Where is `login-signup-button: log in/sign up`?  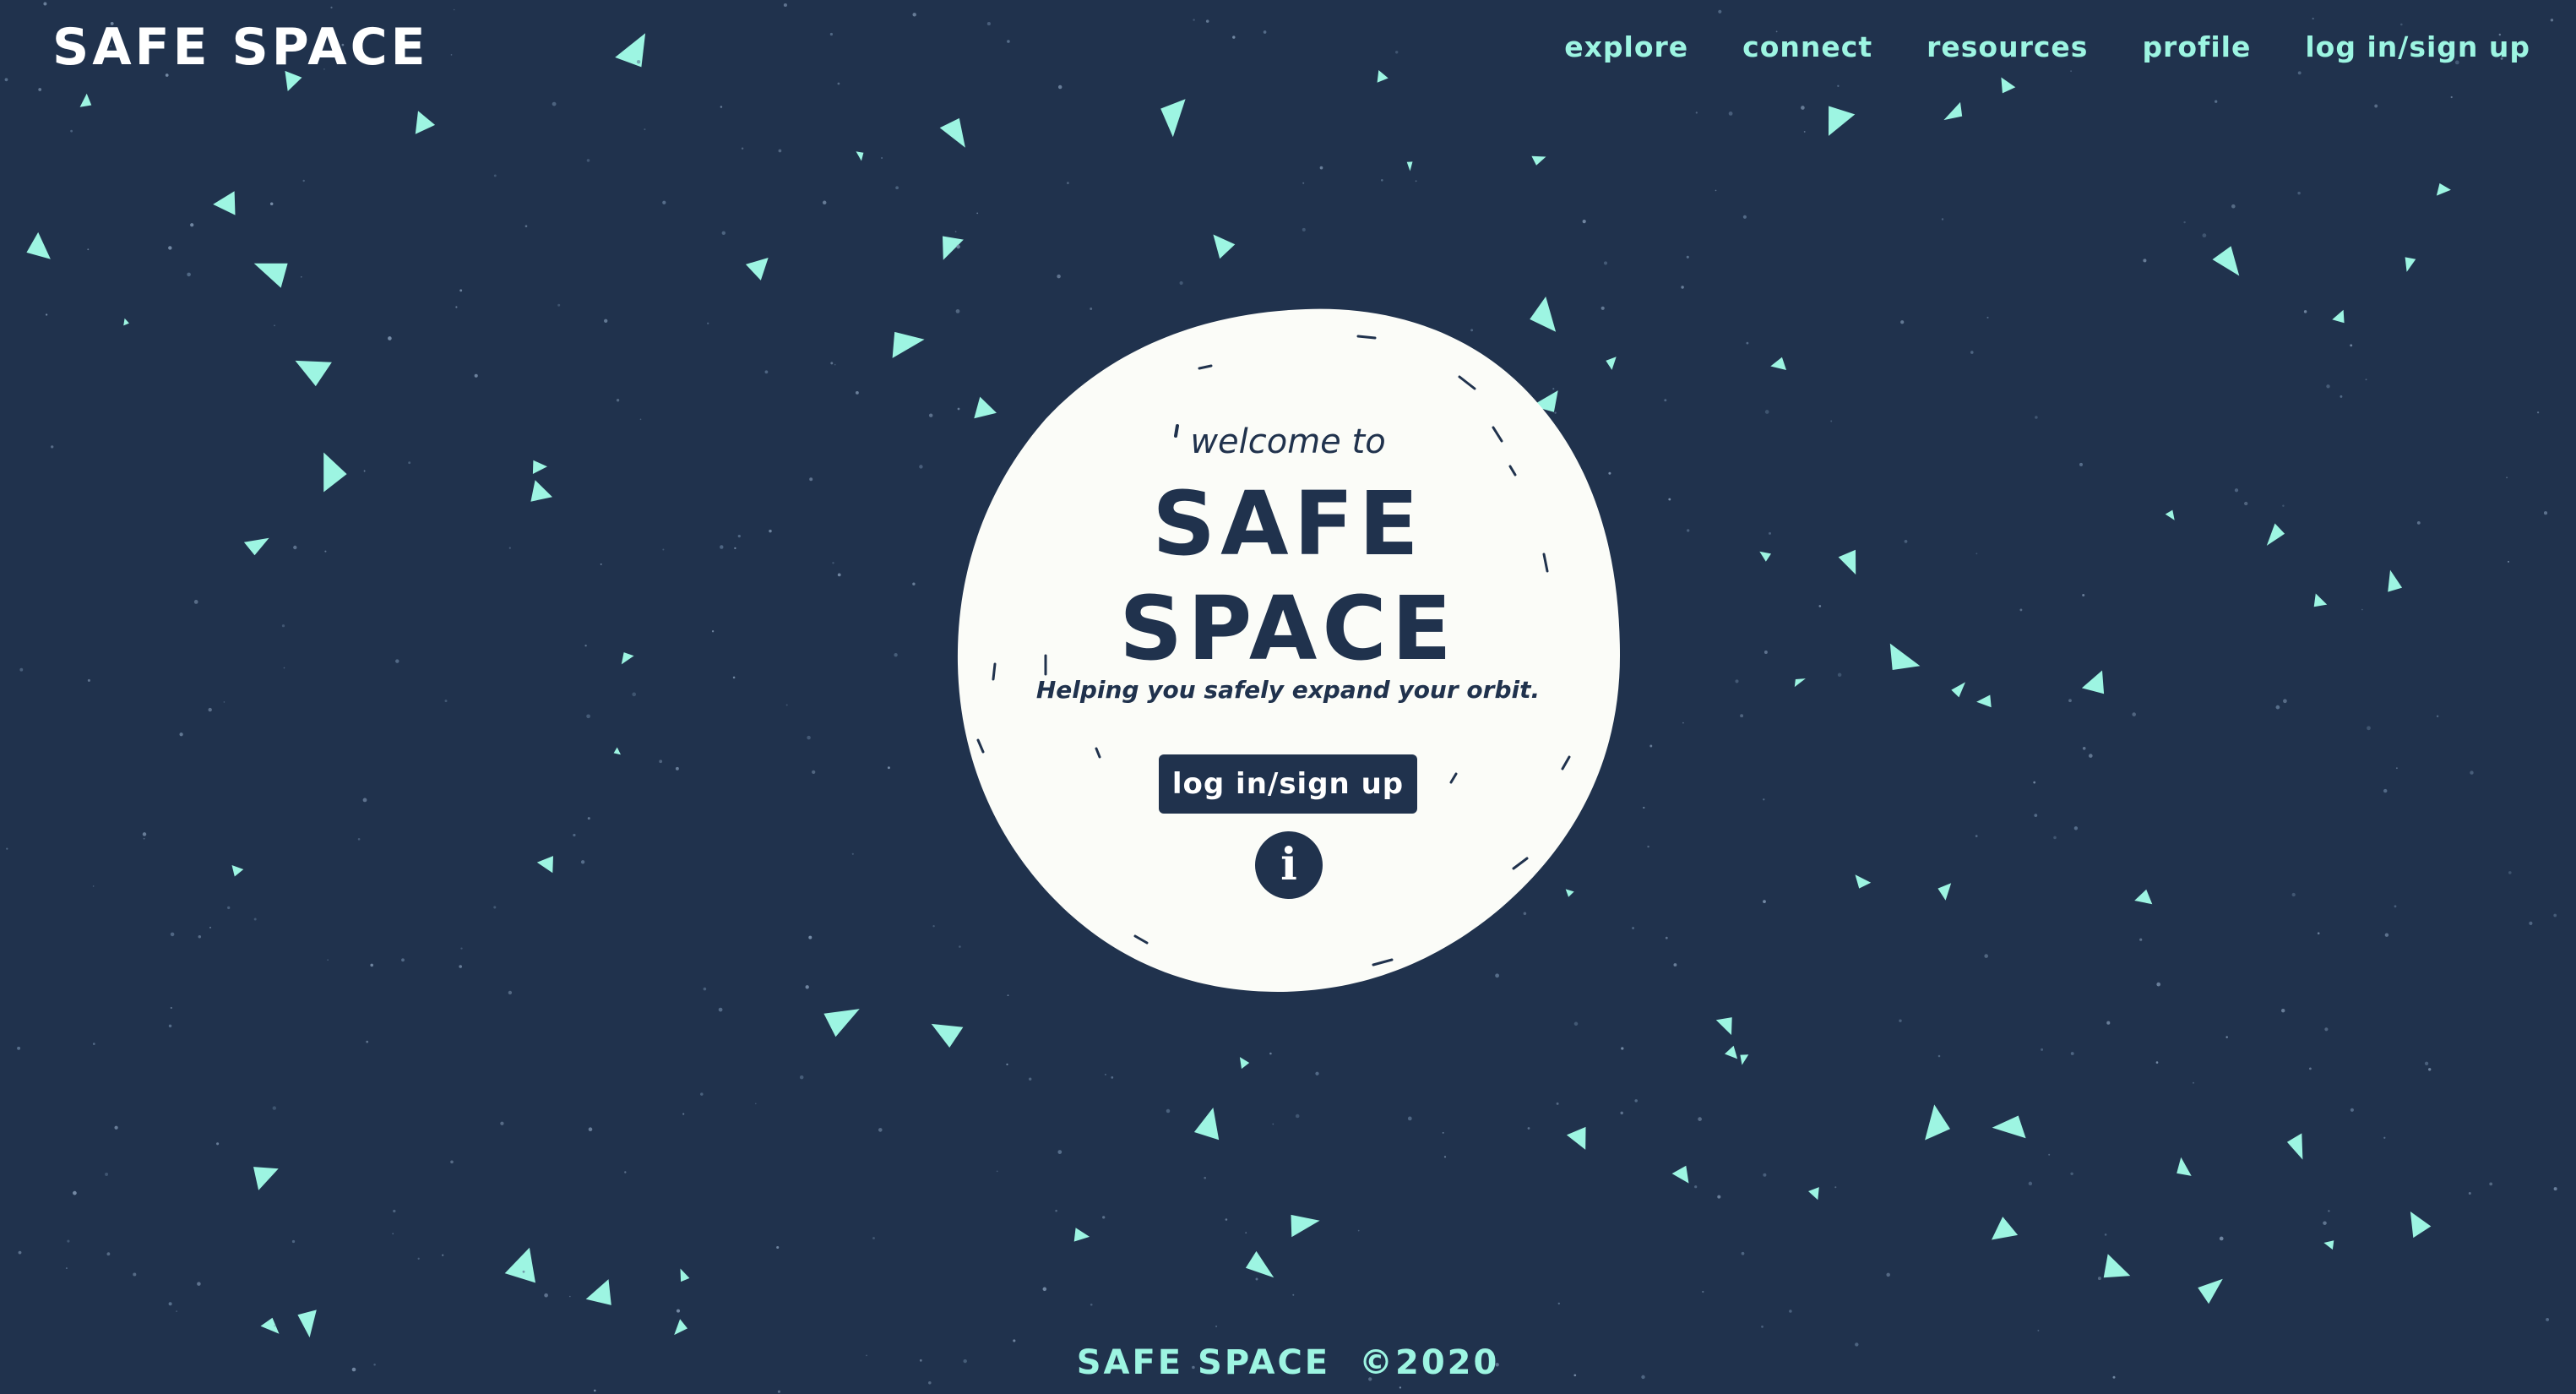
login-signup-button: log in/sign up is located at coordinates (1288, 784).